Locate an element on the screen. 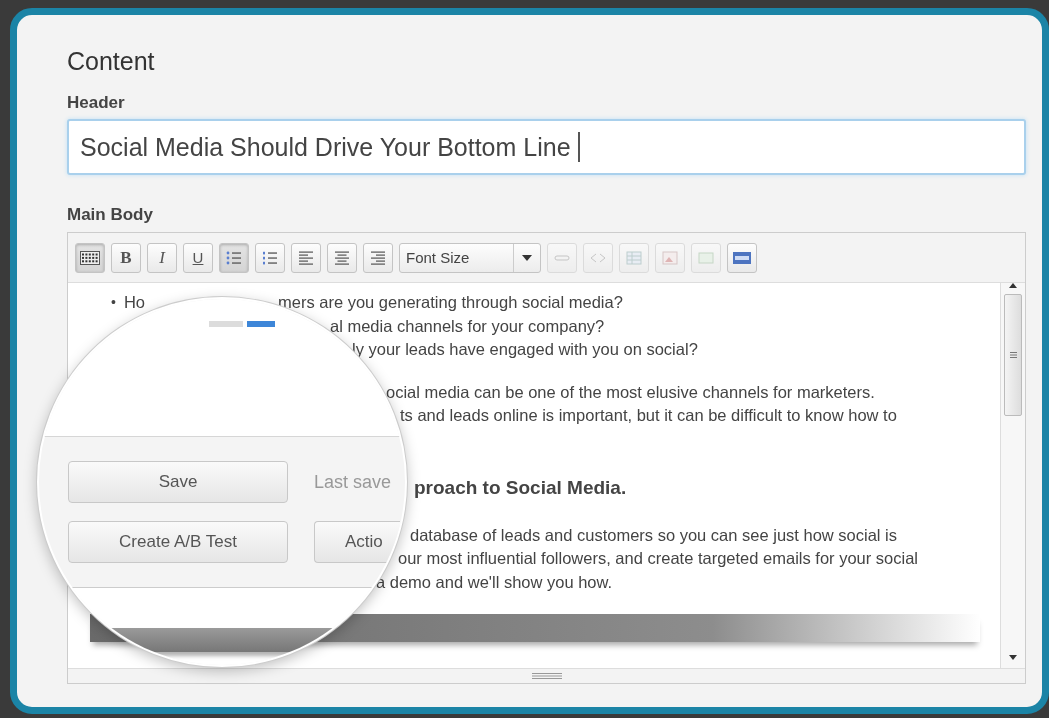 The width and height of the screenshot is (1049, 718). scroll-up-icon is located at coordinates (1013, 285).